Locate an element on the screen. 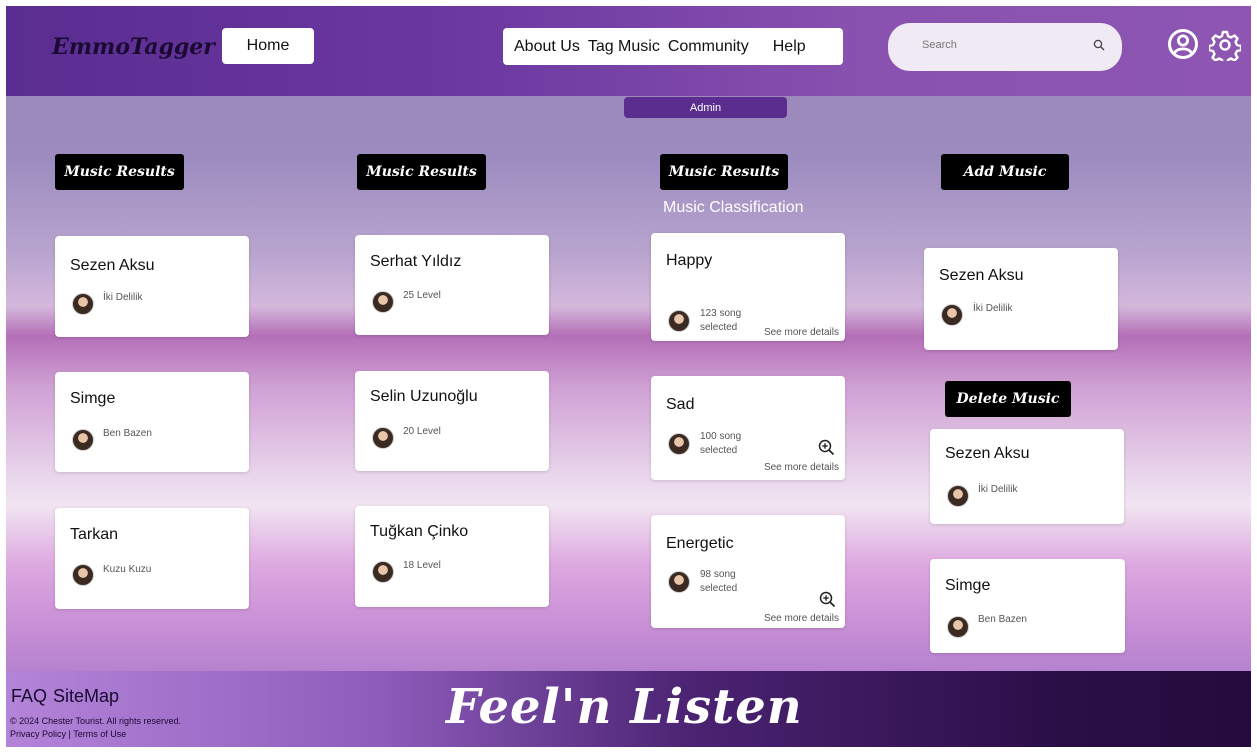  home-button: Home is located at coordinates (268, 46).